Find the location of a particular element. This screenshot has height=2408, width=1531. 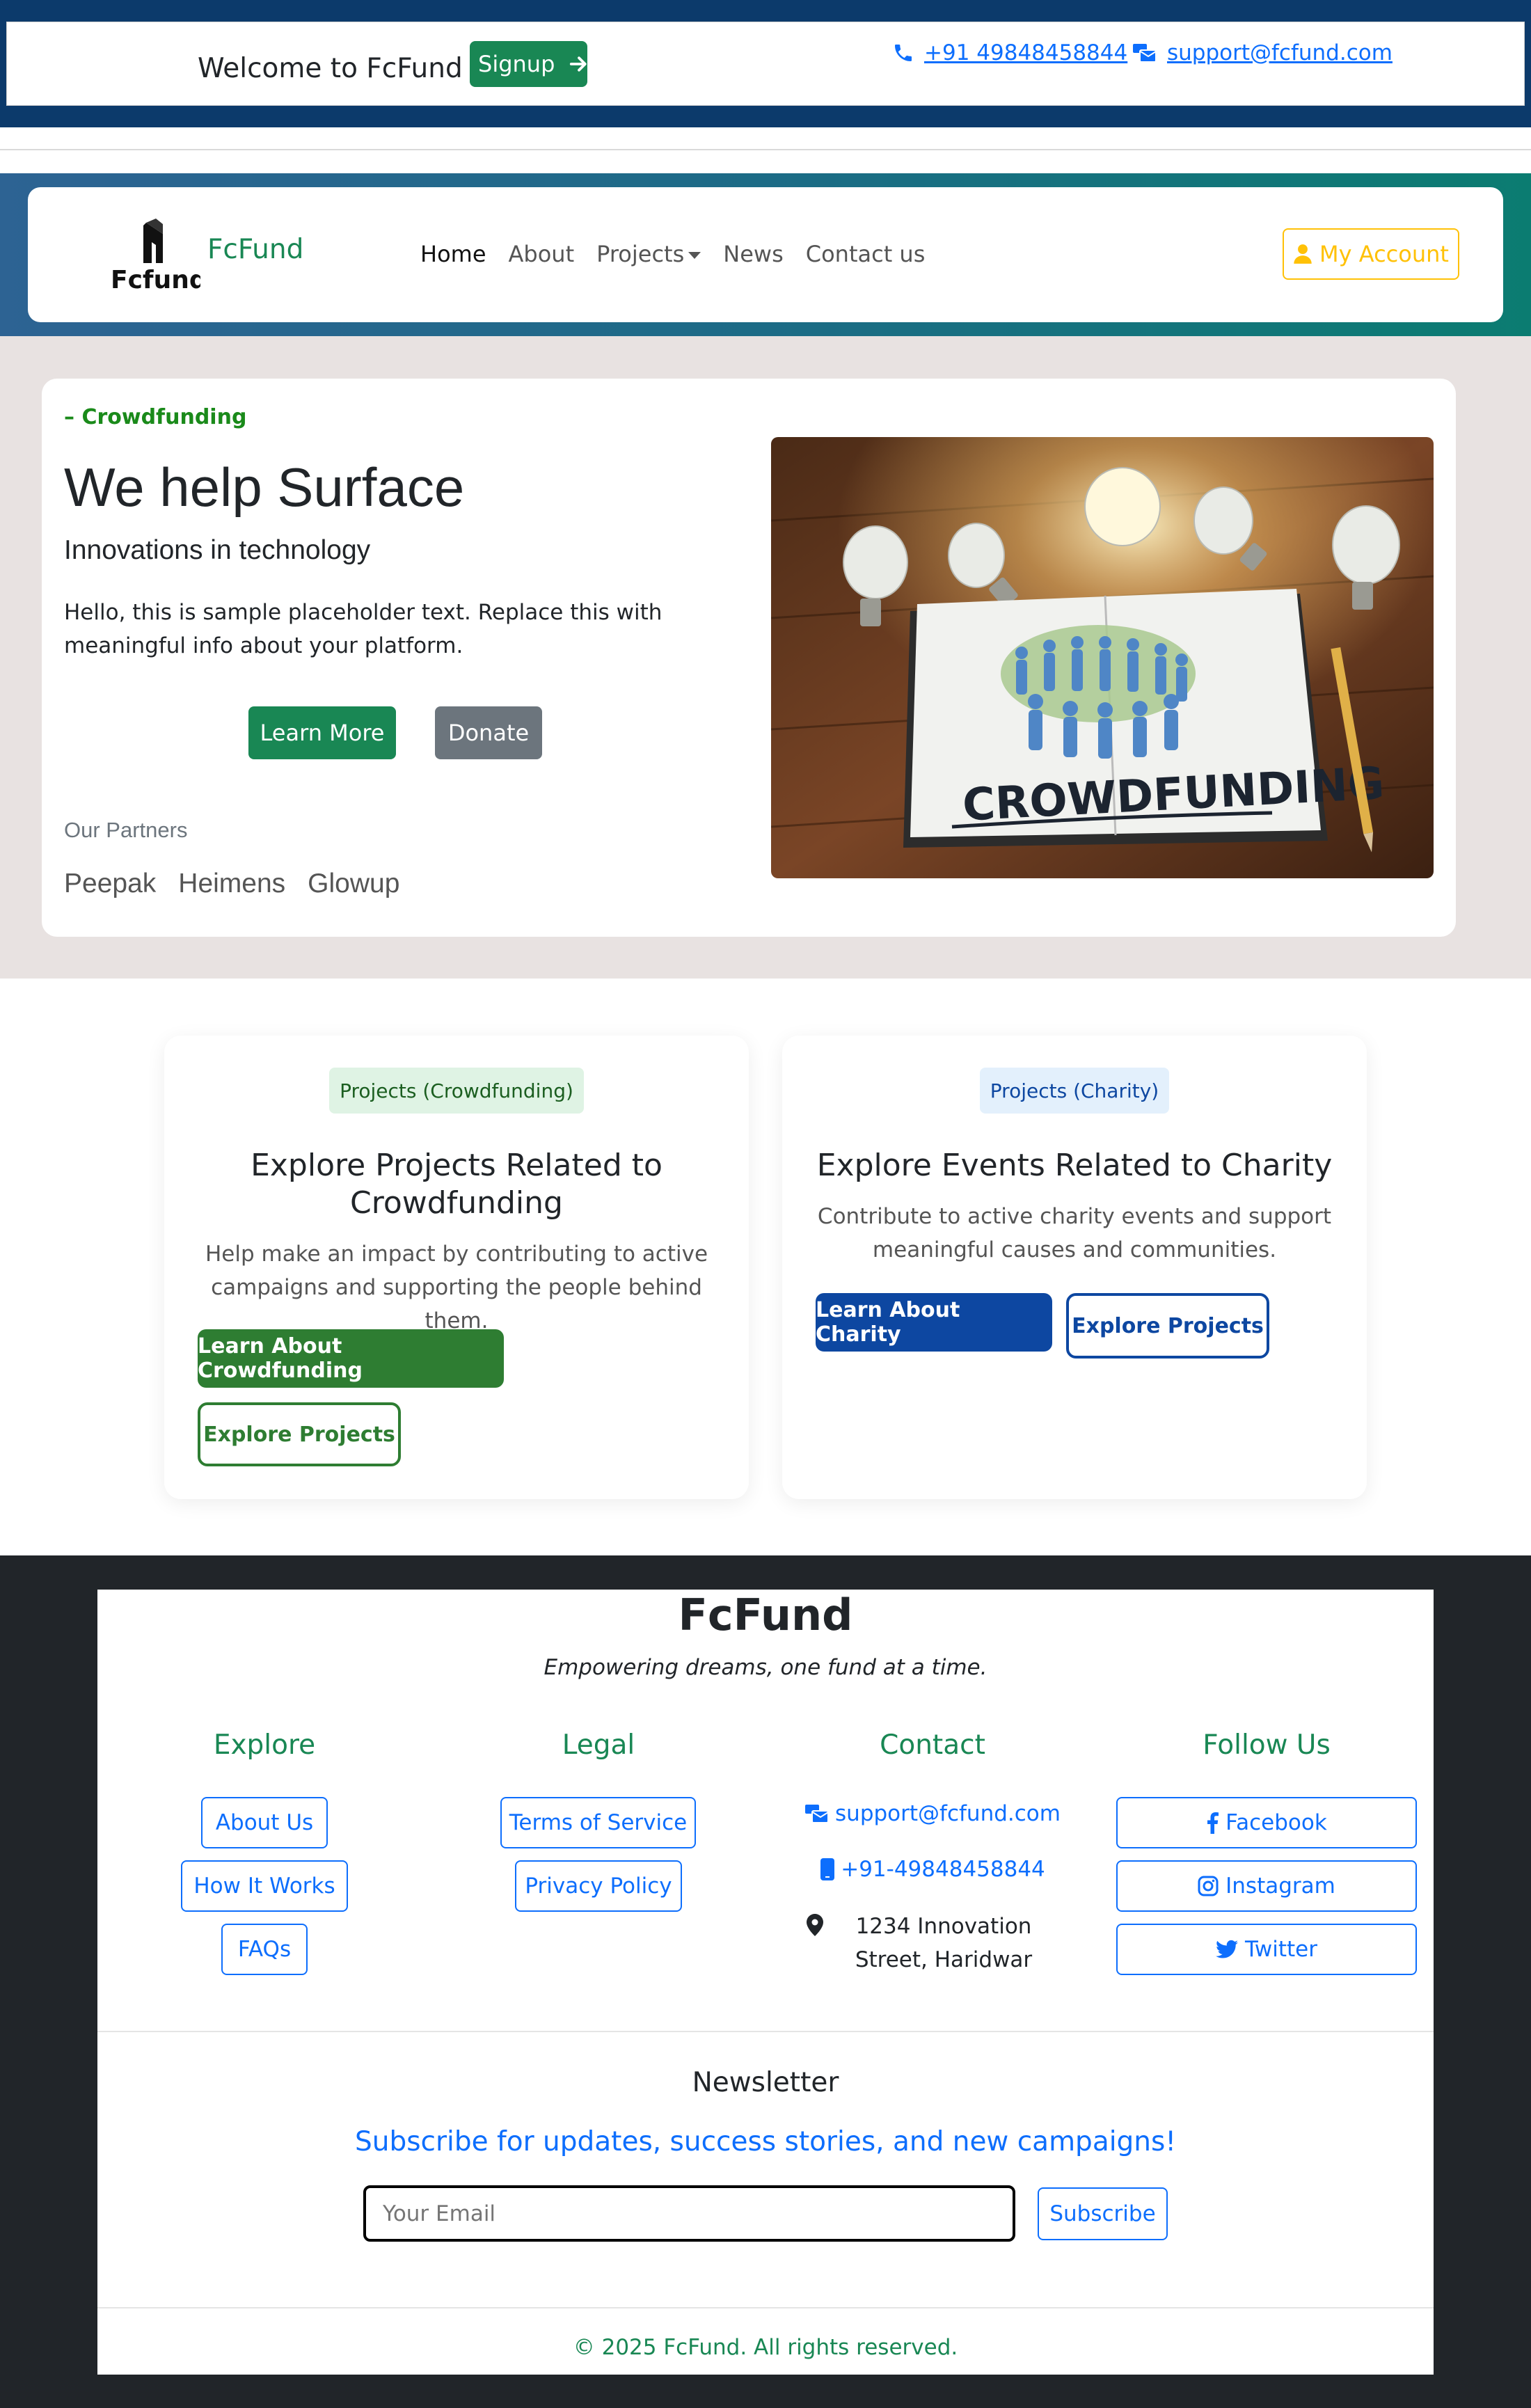

subscribe-button: Subscribe is located at coordinates (1103, 2213).